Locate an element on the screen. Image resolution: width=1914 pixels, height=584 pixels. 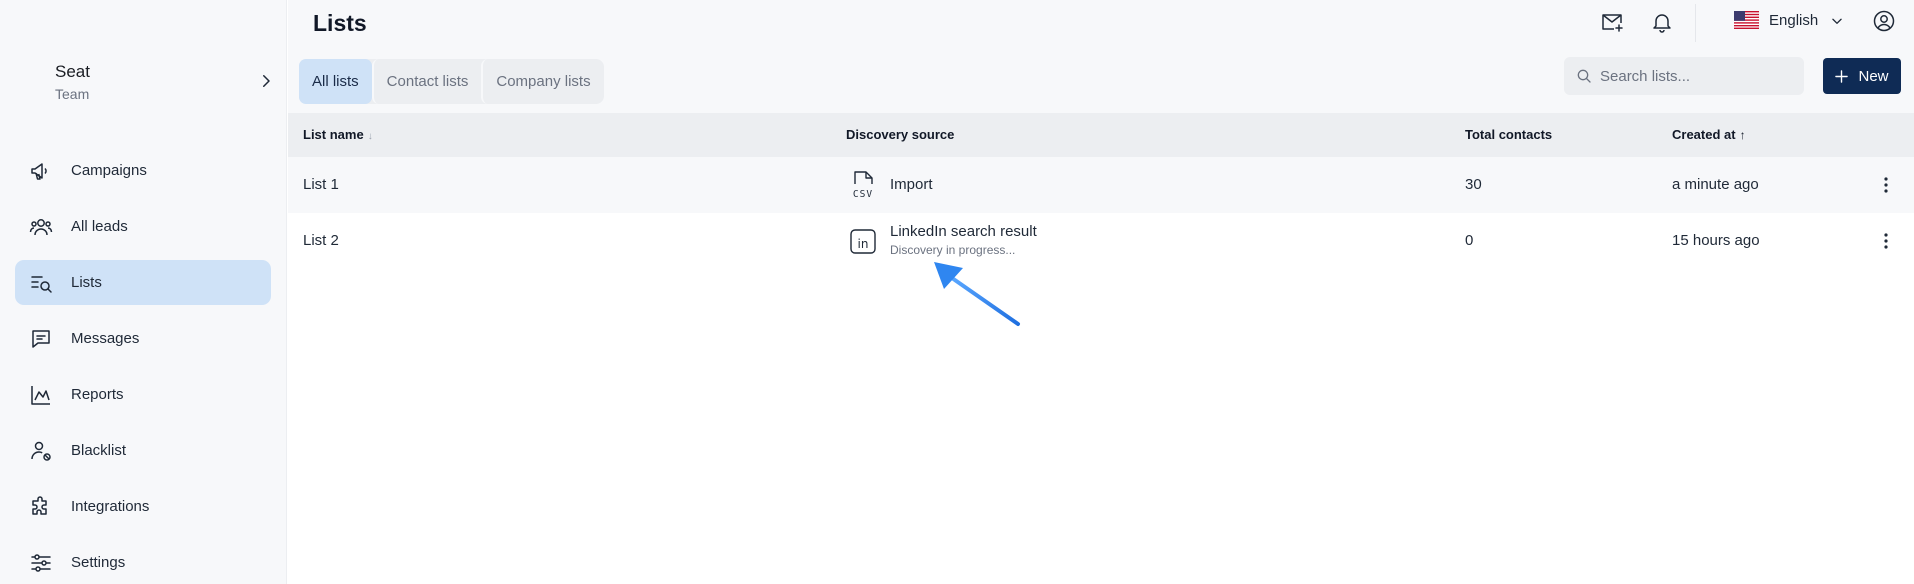
tab-all-lists: All lists is located at coordinates (335, 81).